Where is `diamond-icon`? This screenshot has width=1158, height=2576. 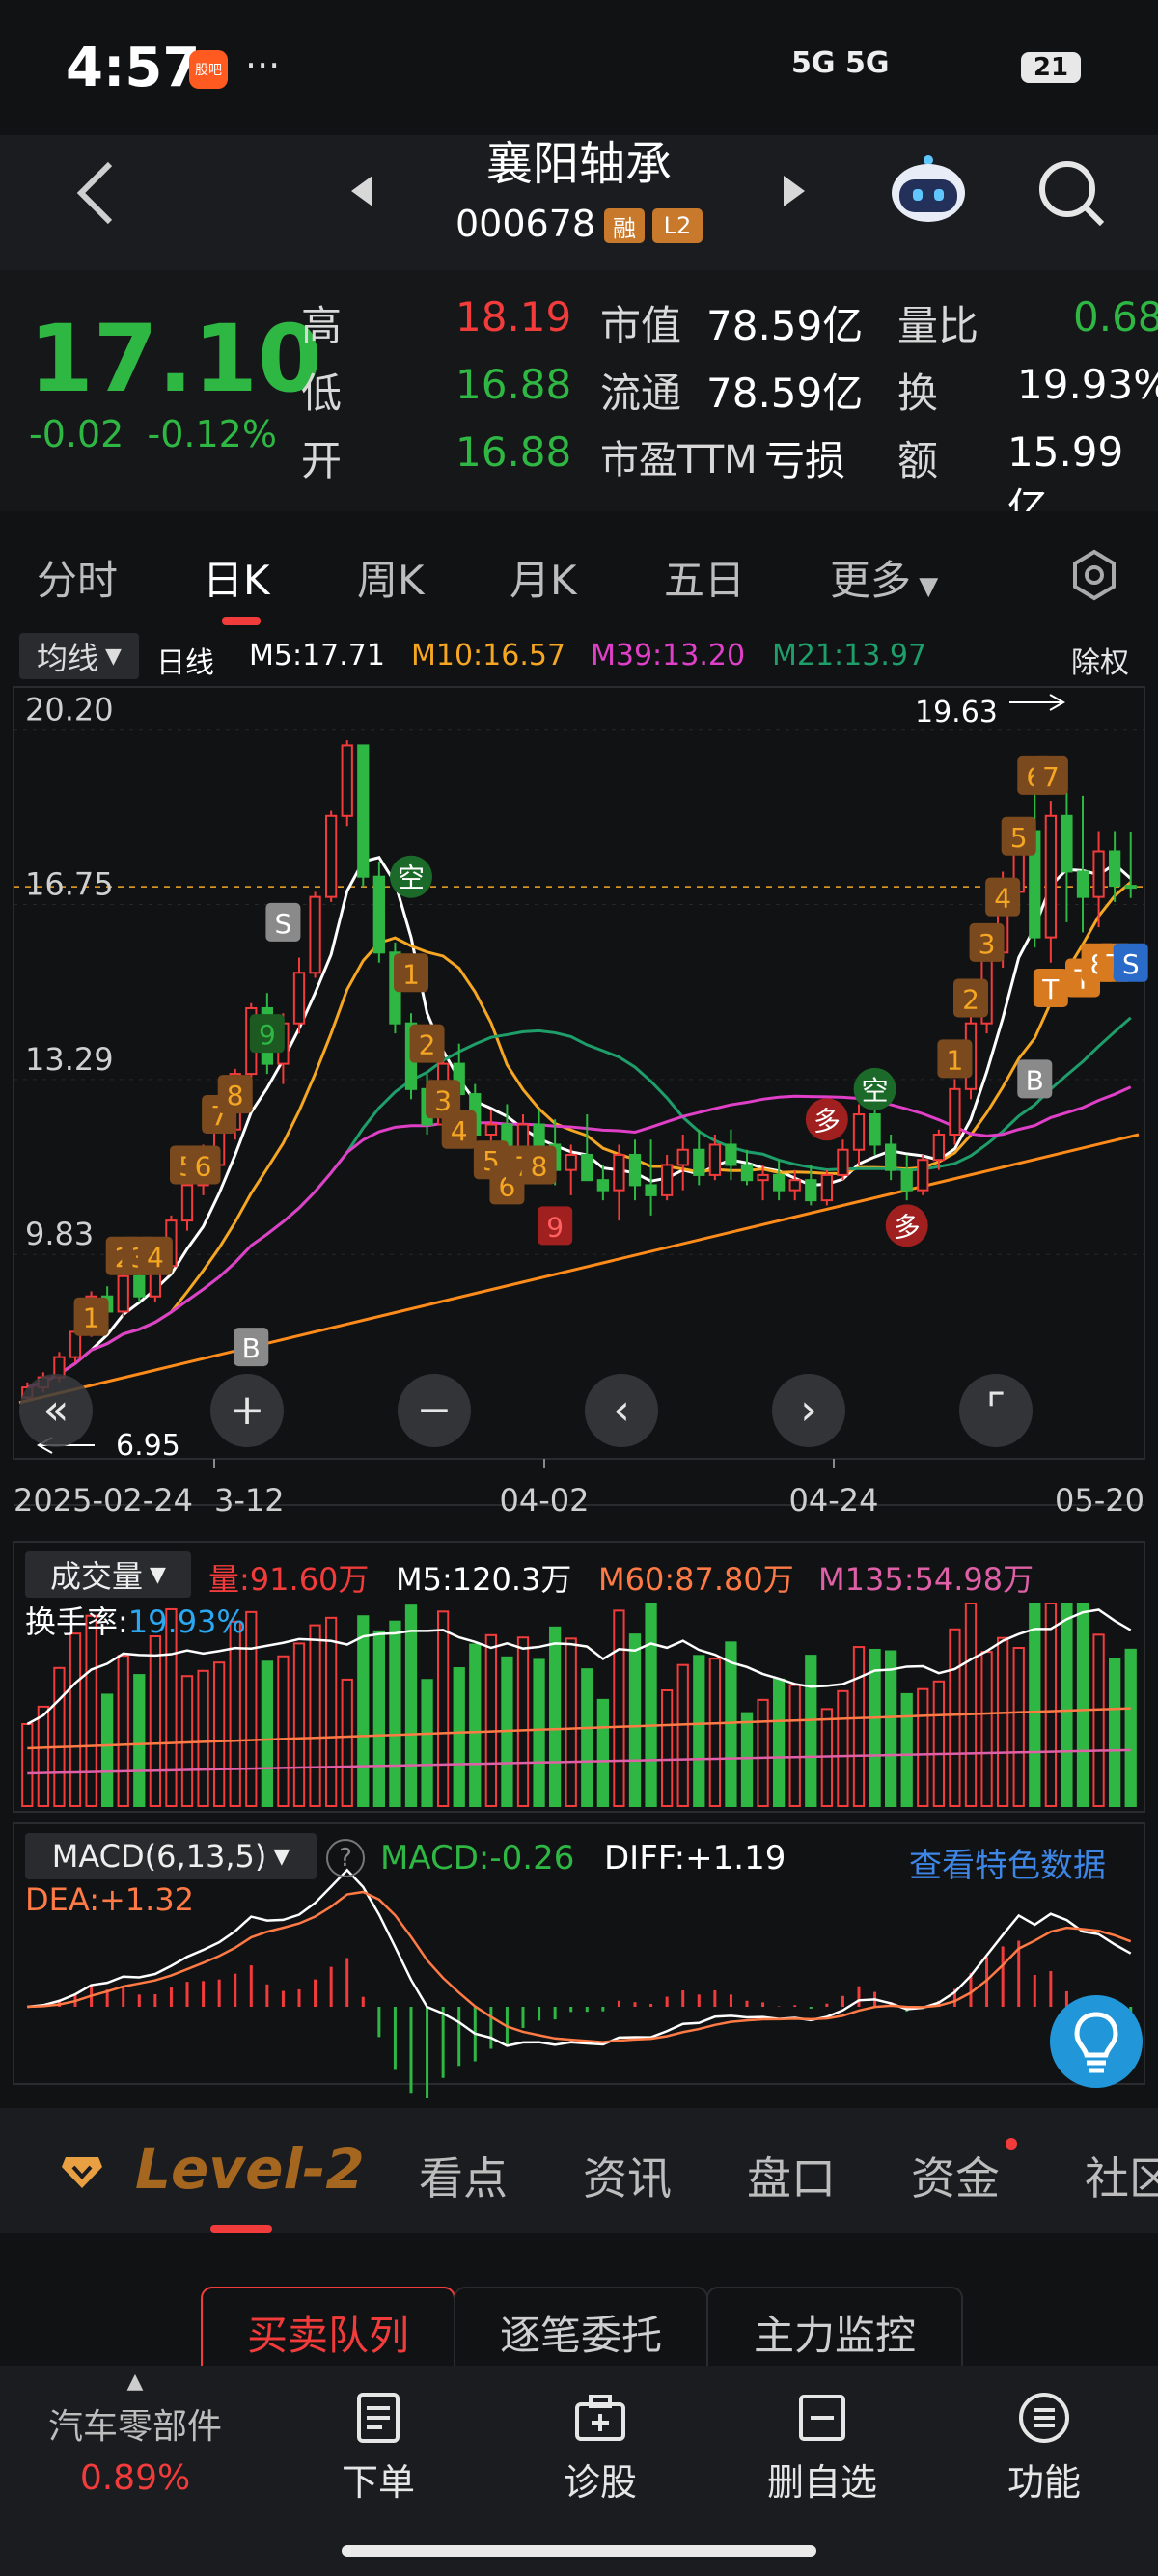 diamond-icon is located at coordinates (82, 2172).